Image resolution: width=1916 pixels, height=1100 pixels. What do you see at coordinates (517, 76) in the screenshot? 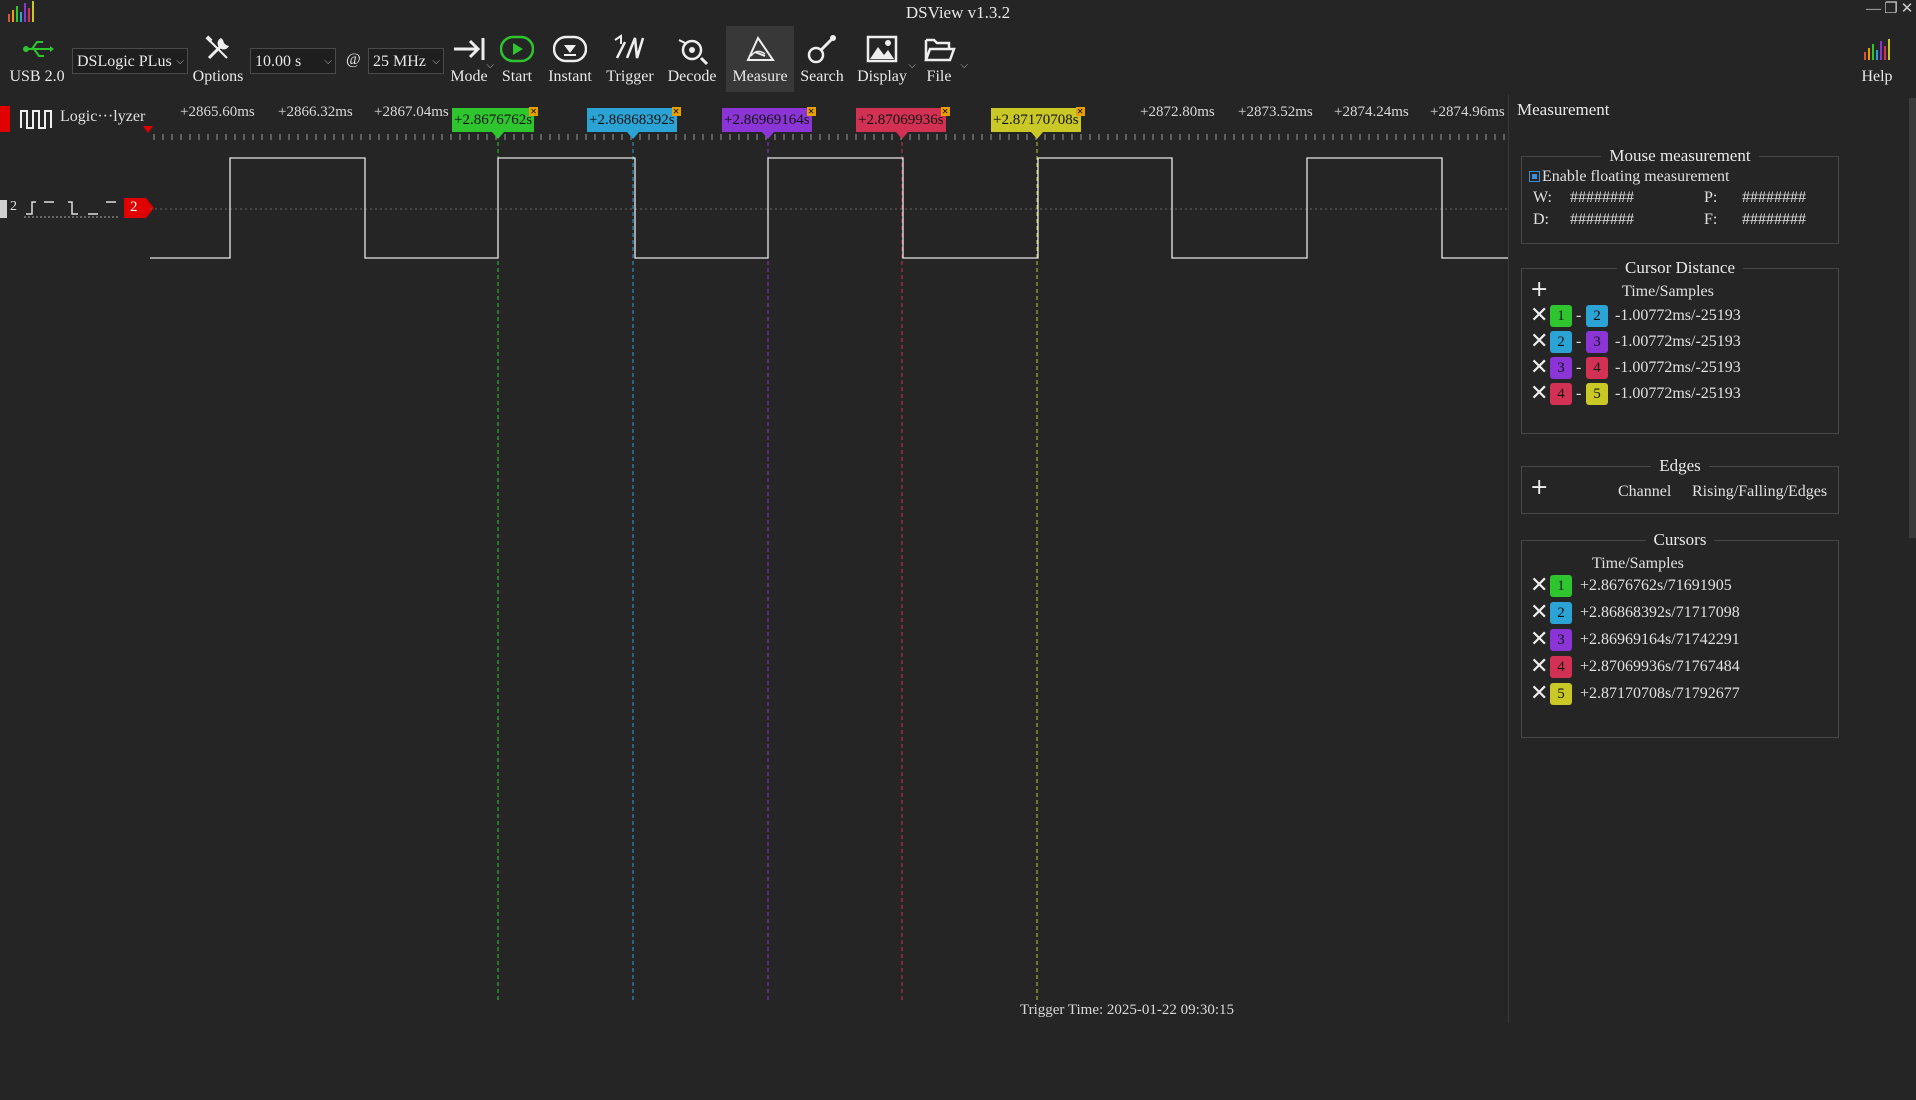
I see `start-label: Start` at bounding box center [517, 76].